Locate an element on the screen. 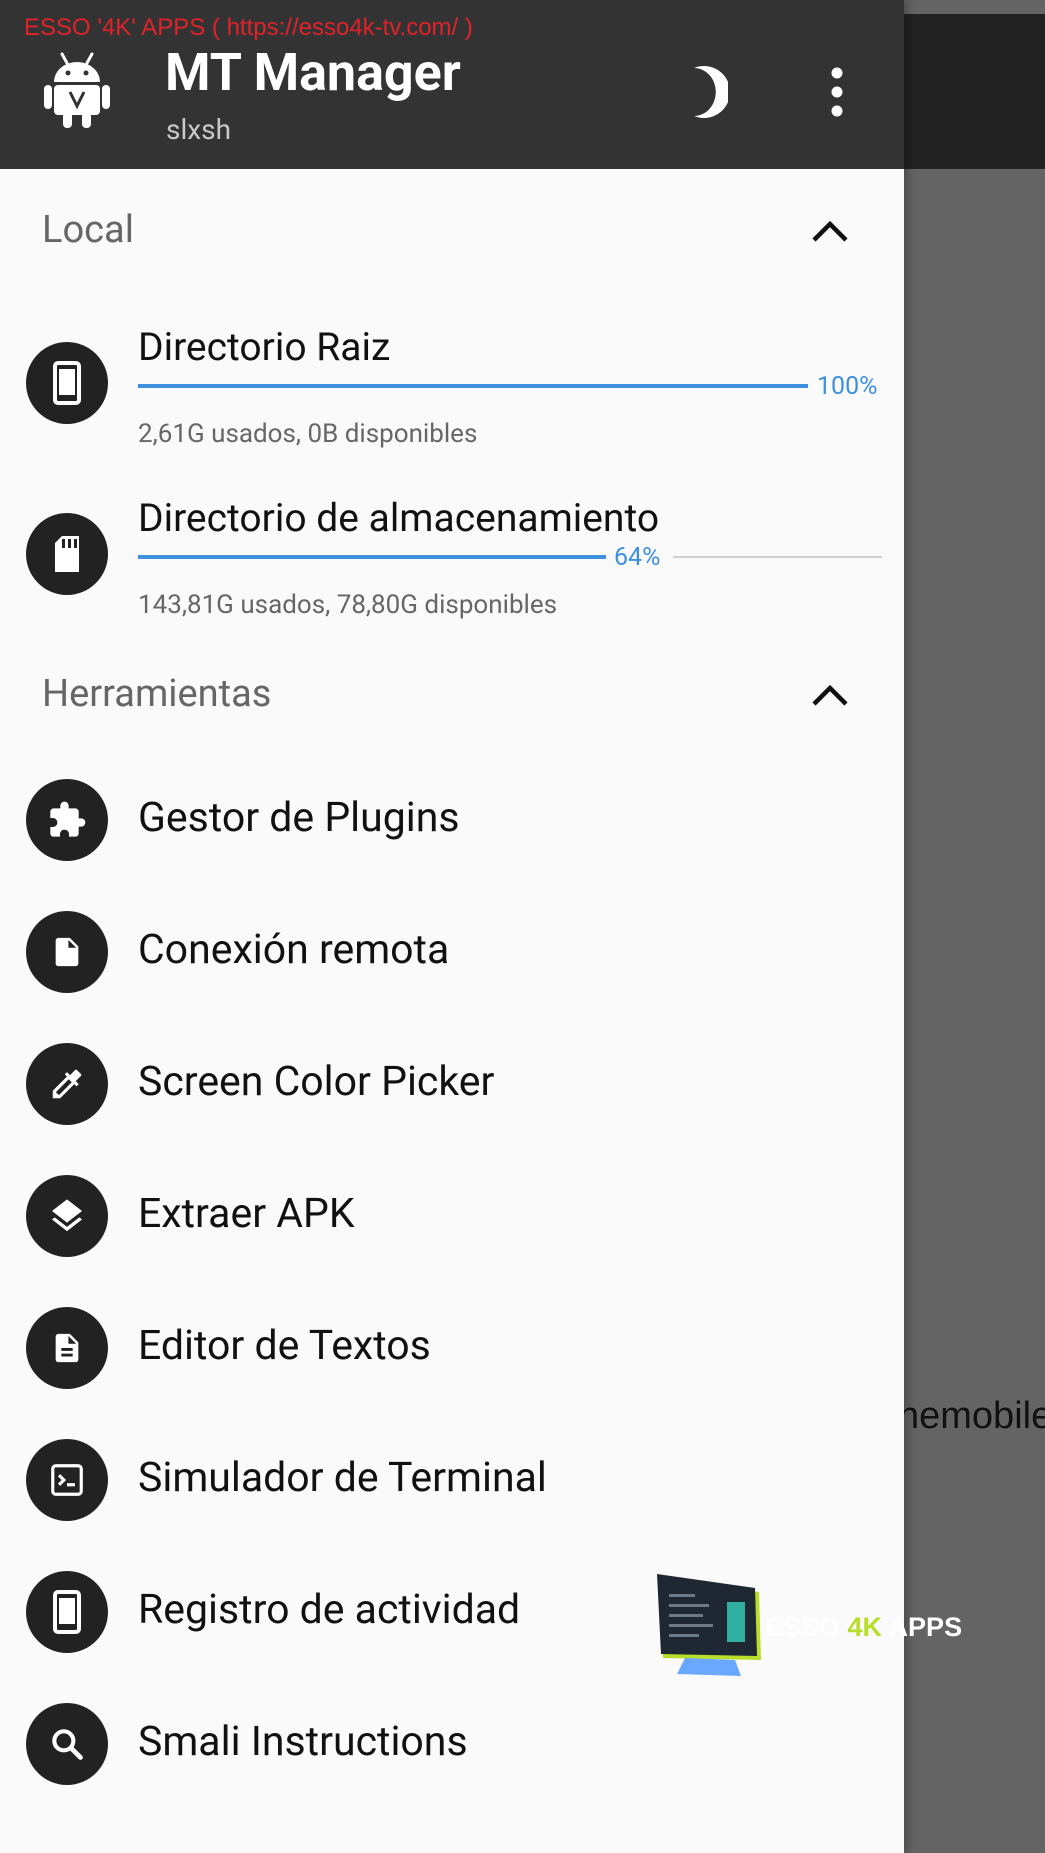 This screenshot has width=1045, height=1853. watermark-logo-text: ESSO 4K APPS is located at coordinates (863, 1627).